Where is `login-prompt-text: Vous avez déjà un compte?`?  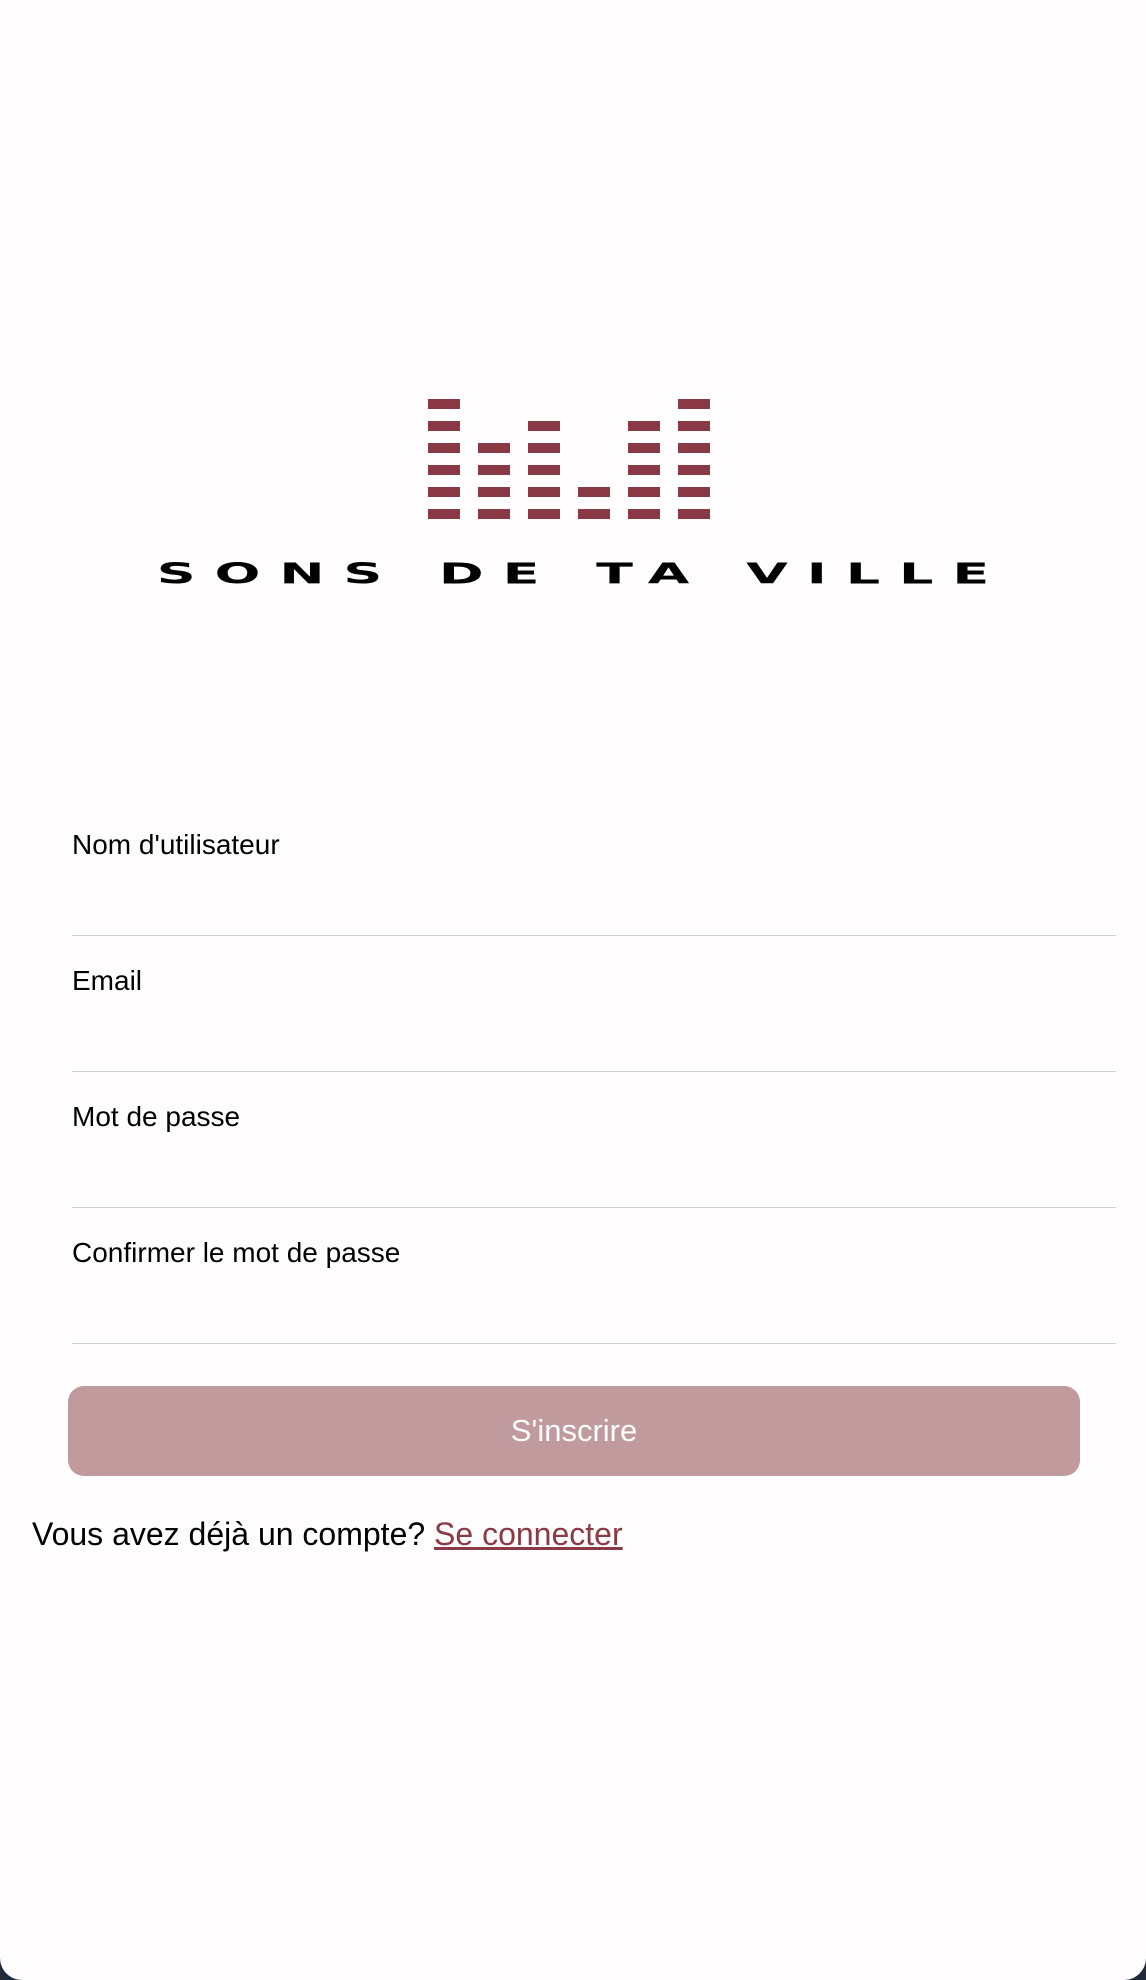 login-prompt-text: Vous avez déjà un compte? is located at coordinates (229, 1534).